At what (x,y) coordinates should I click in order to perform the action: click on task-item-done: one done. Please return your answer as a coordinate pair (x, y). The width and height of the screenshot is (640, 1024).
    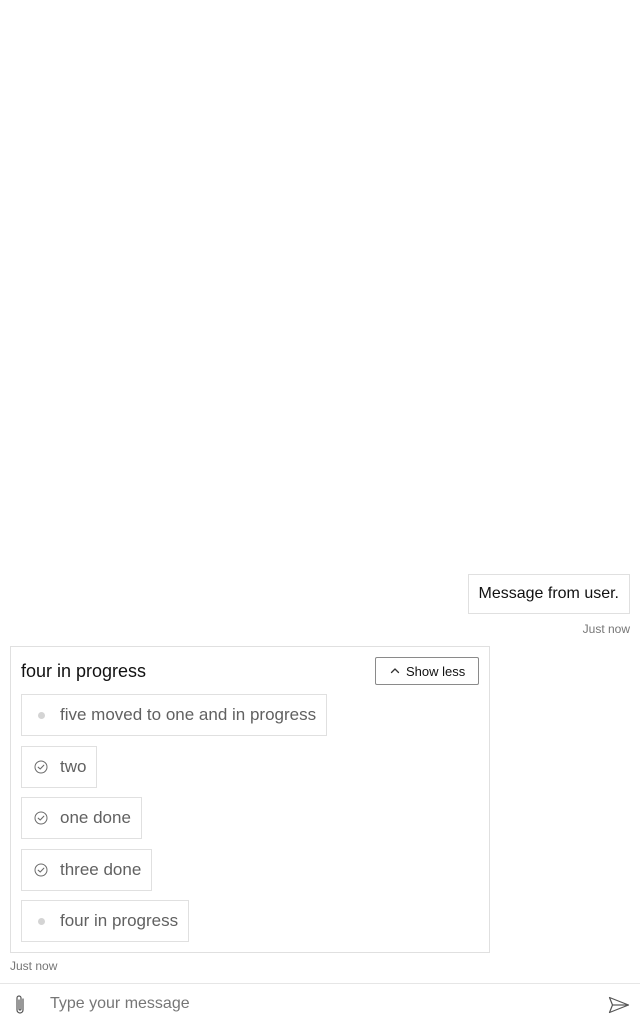
    Looking at the image, I should click on (81, 818).